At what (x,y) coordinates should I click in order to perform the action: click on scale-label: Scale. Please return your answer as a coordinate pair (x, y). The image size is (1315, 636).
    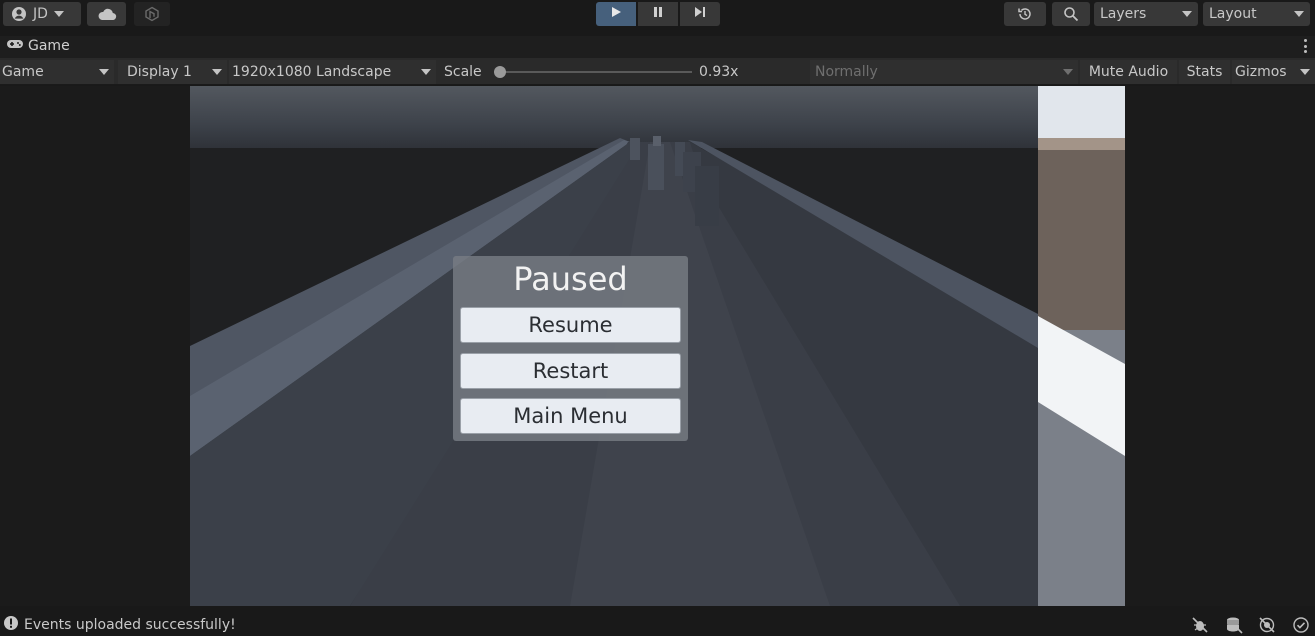
    Looking at the image, I should click on (463, 72).